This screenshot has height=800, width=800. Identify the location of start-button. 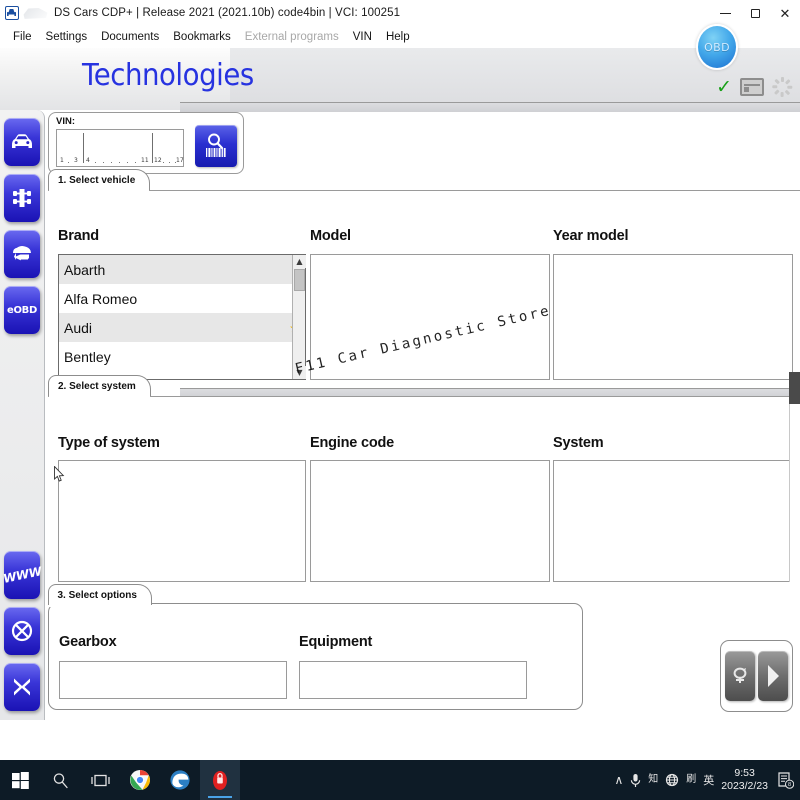
(20, 780).